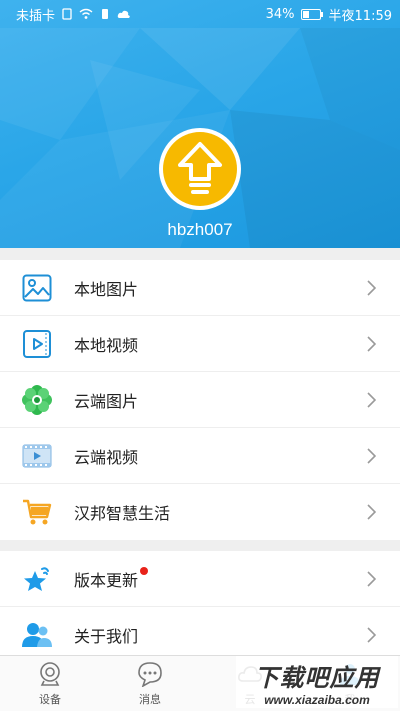  What do you see at coordinates (67, 14) in the screenshot?
I see `sim-icon` at bounding box center [67, 14].